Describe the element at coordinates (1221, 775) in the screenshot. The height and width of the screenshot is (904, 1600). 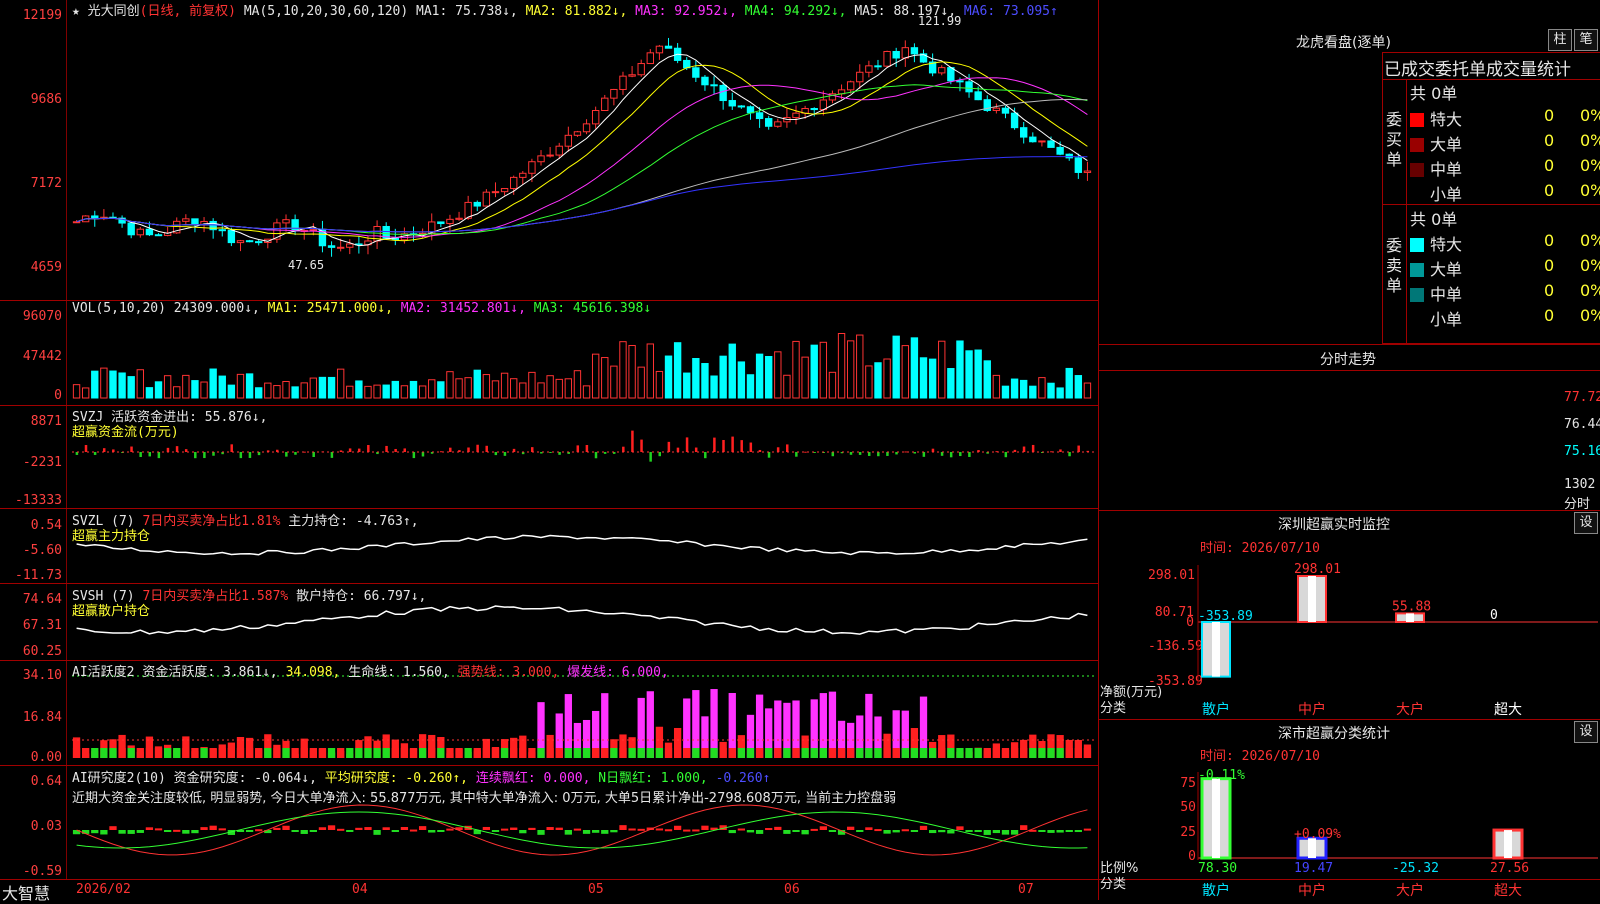
I see `classify-top-label: -0.11%` at that location.